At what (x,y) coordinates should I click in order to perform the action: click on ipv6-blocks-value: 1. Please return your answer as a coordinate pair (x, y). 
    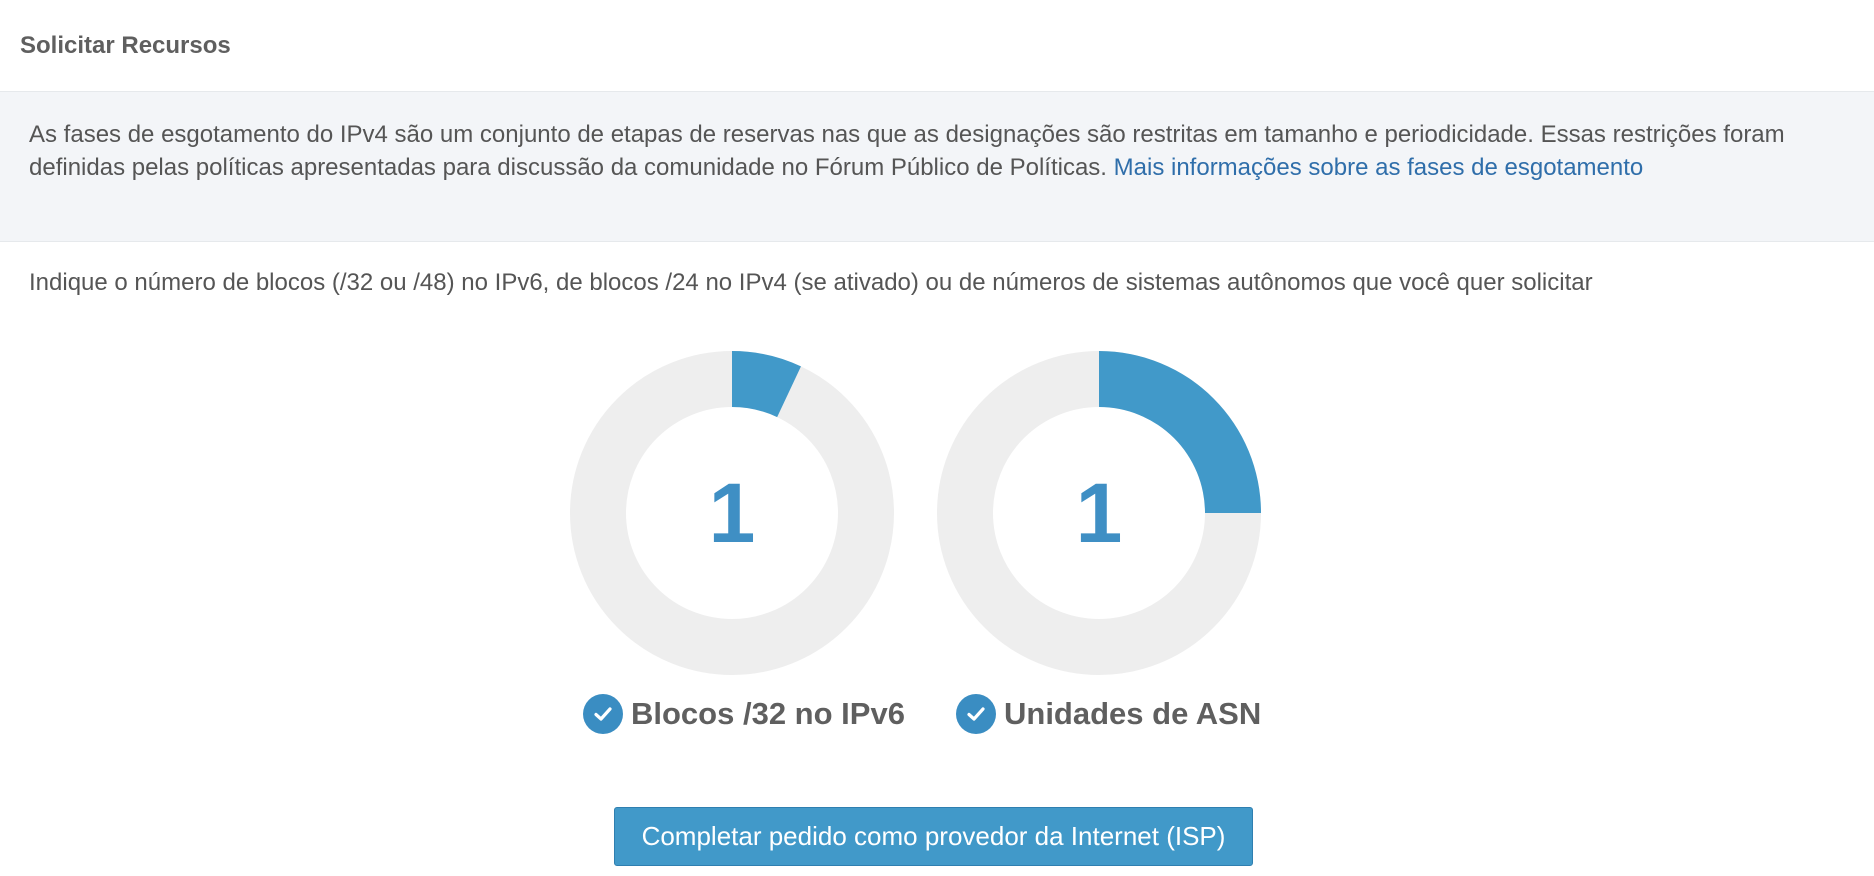
    Looking at the image, I should click on (732, 512).